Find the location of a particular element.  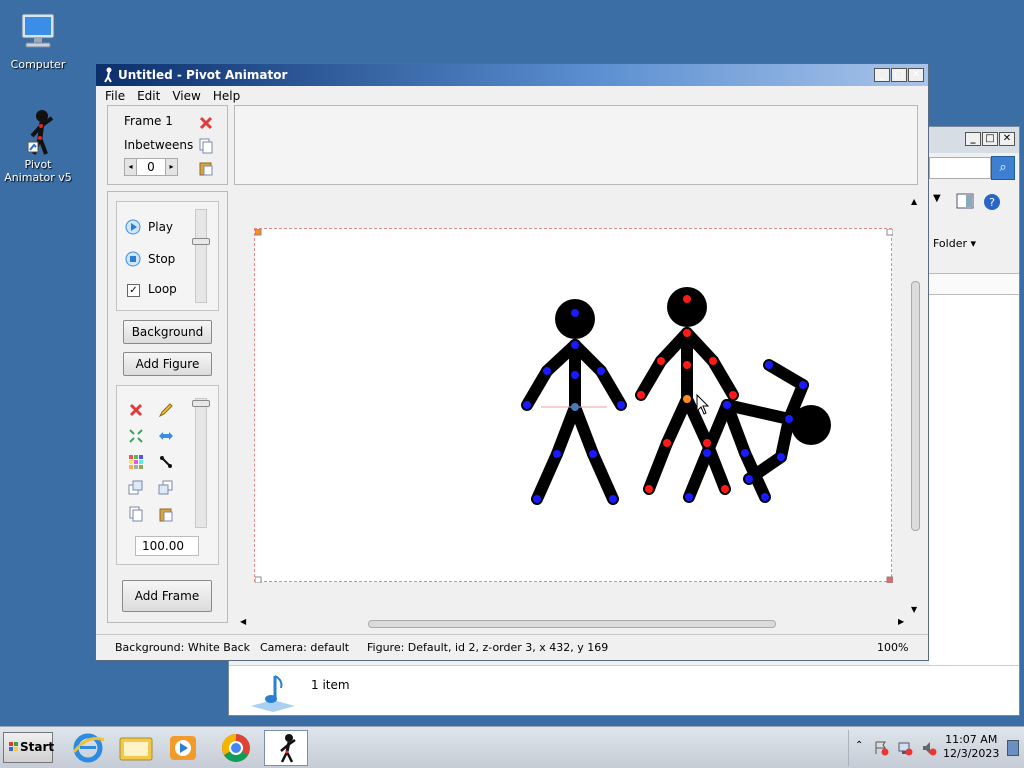

taskbar-media-player is located at coordinates (184, 748).